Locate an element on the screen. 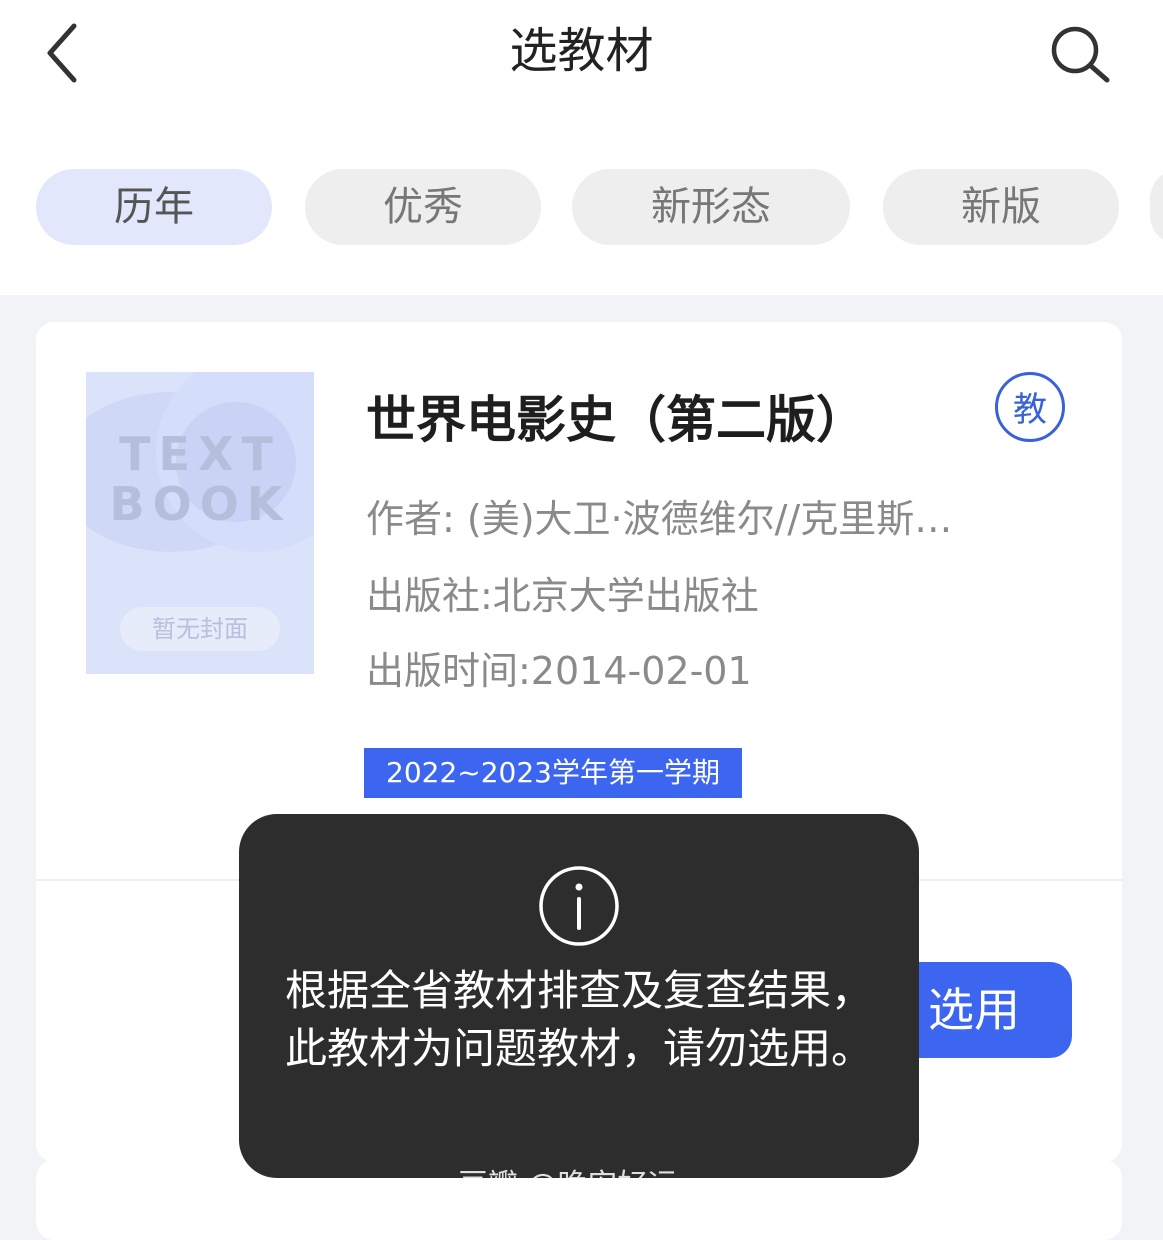  search-icon is located at coordinates (1080, 54).